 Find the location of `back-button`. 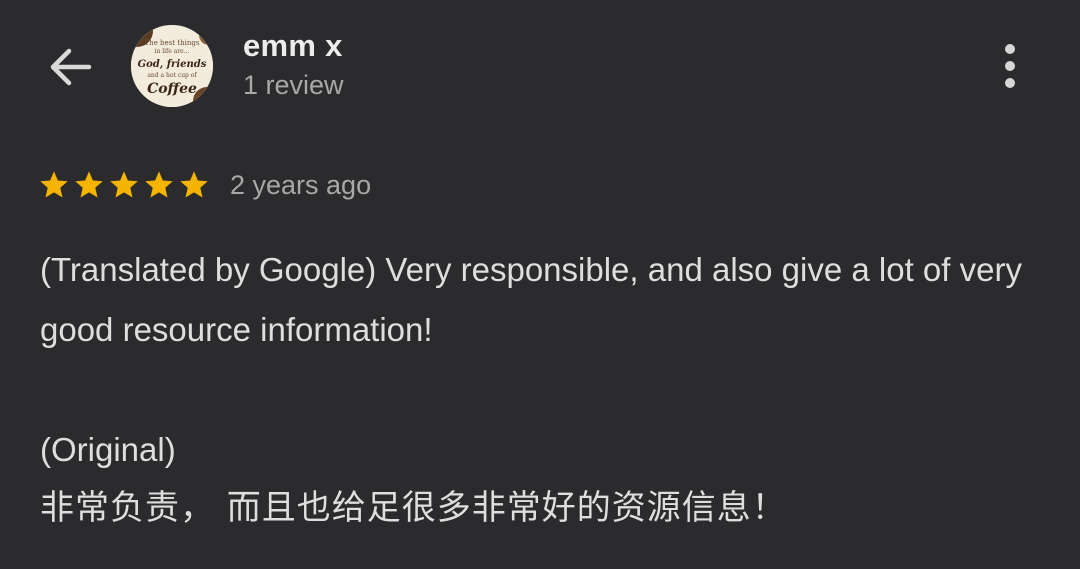

back-button is located at coordinates (70, 67).